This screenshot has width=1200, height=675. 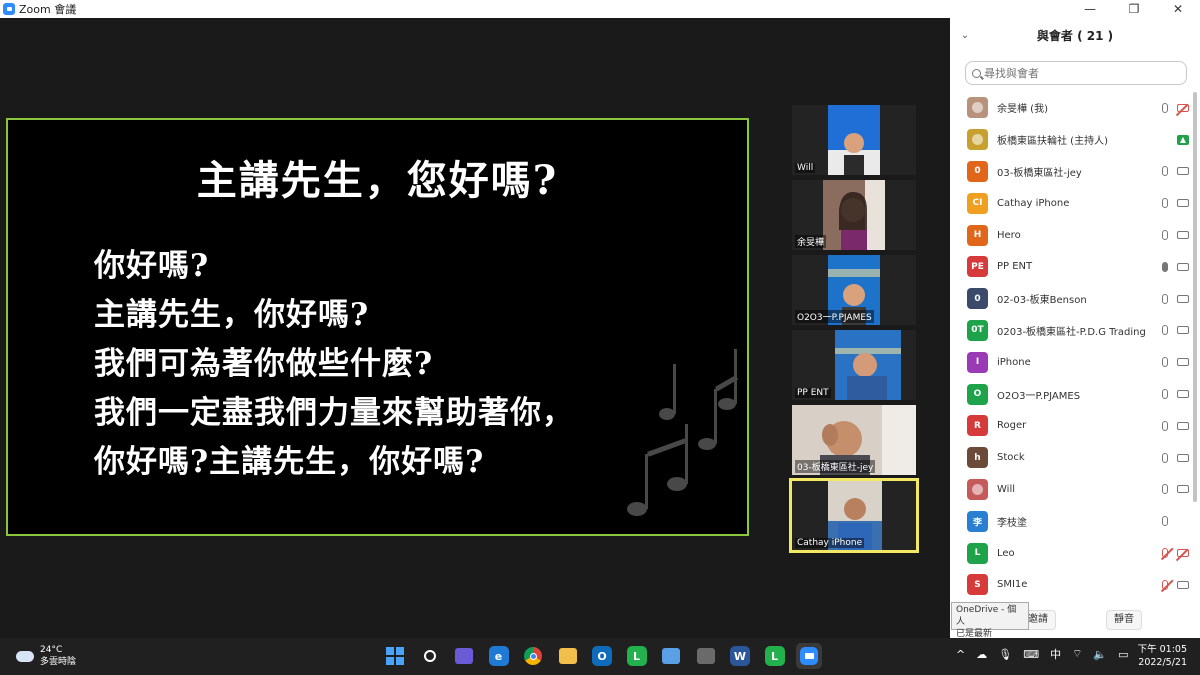 What do you see at coordinates (58, 662) in the screenshot?
I see `weather-condition: 多雲時陰` at bounding box center [58, 662].